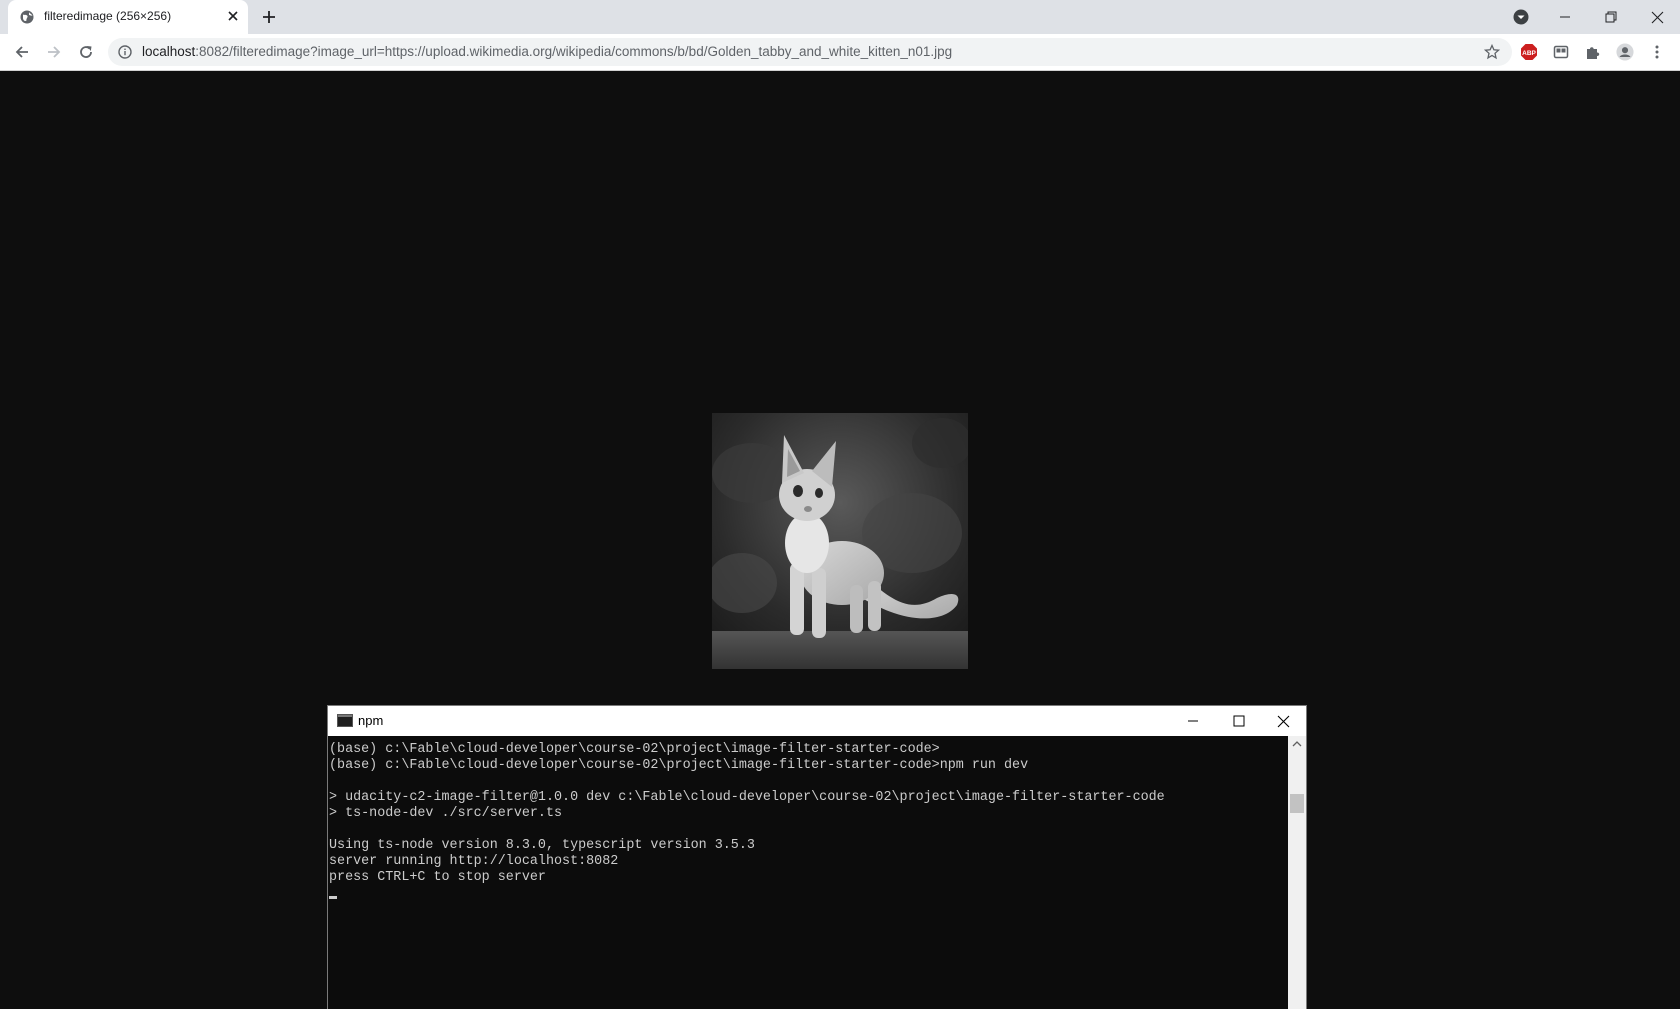  What do you see at coordinates (437, 877) in the screenshot?
I see `terminal-line: press CTRL+C to stop server` at bounding box center [437, 877].